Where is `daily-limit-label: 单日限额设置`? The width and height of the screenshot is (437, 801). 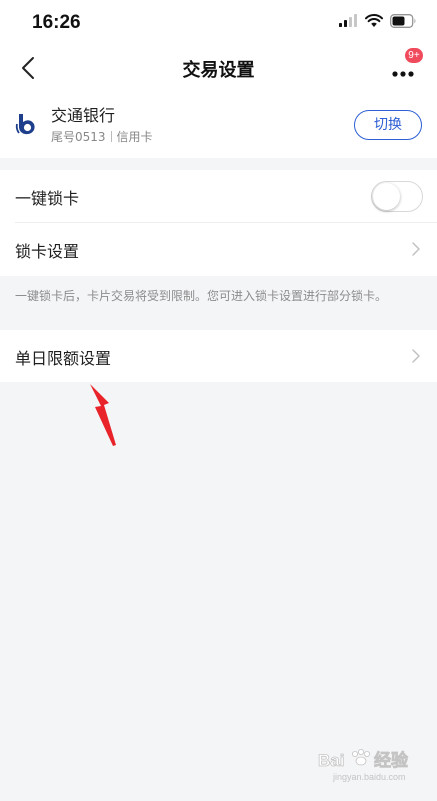
daily-limit-label: 单日限额设置 is located at coordinates (63, 358).